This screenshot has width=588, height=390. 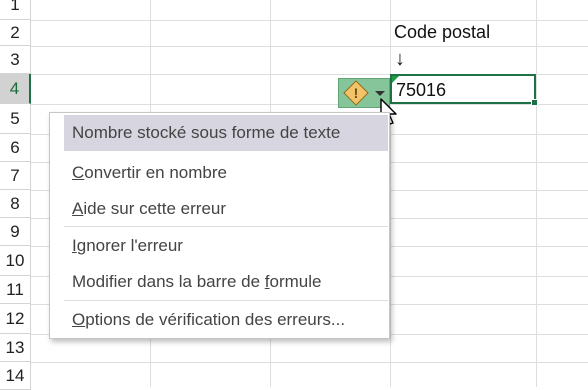 What do you see at coordinates (155, 172) in the screenshot?
I see `menu-item-text: onvertir en nombre` at bounding box center [155, 172].